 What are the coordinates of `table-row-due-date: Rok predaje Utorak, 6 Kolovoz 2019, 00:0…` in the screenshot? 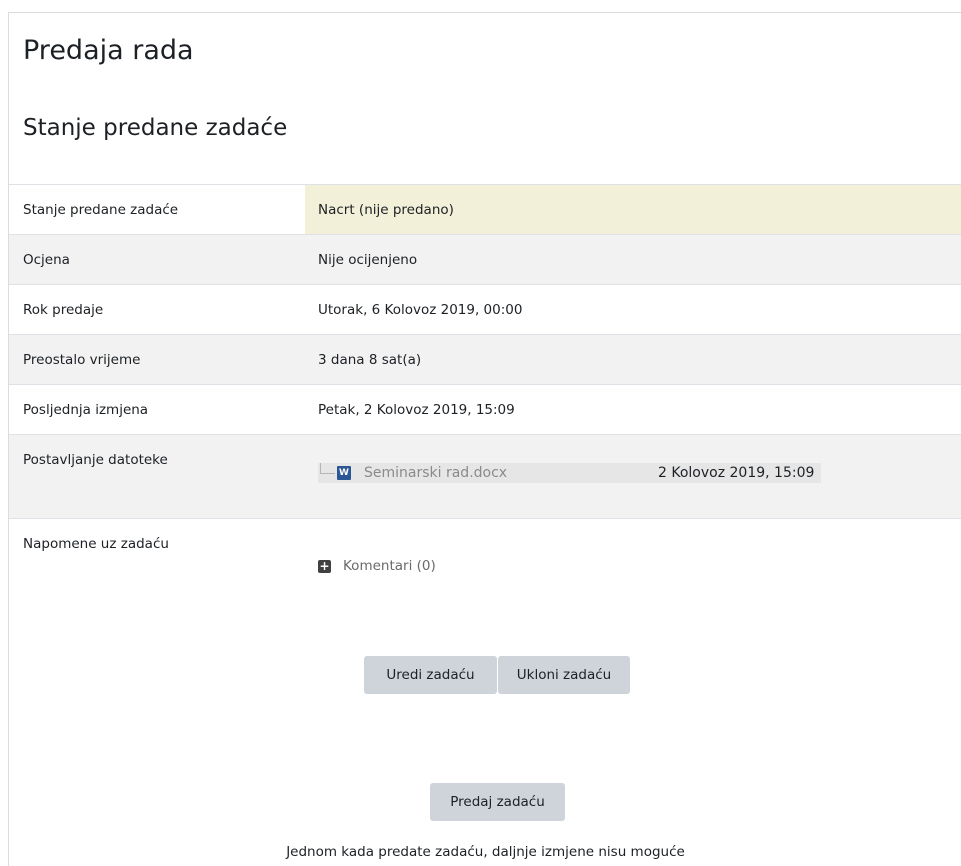 It's located at (485, 309).